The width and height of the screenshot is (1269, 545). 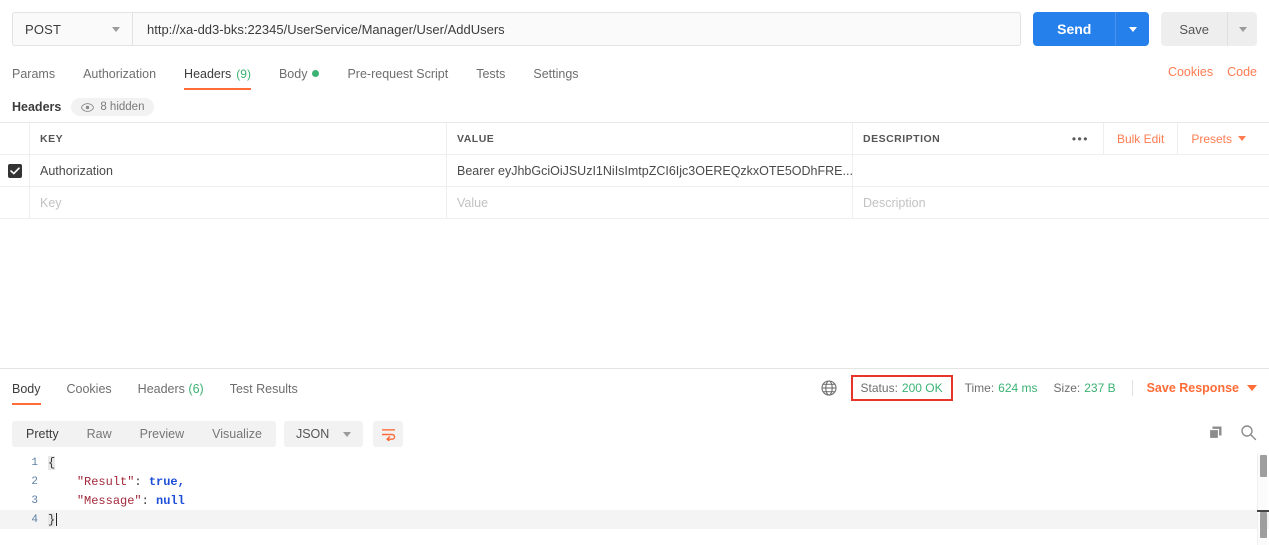 I want to click on column-header-key-label: KEY, so click(x=52, y=138).